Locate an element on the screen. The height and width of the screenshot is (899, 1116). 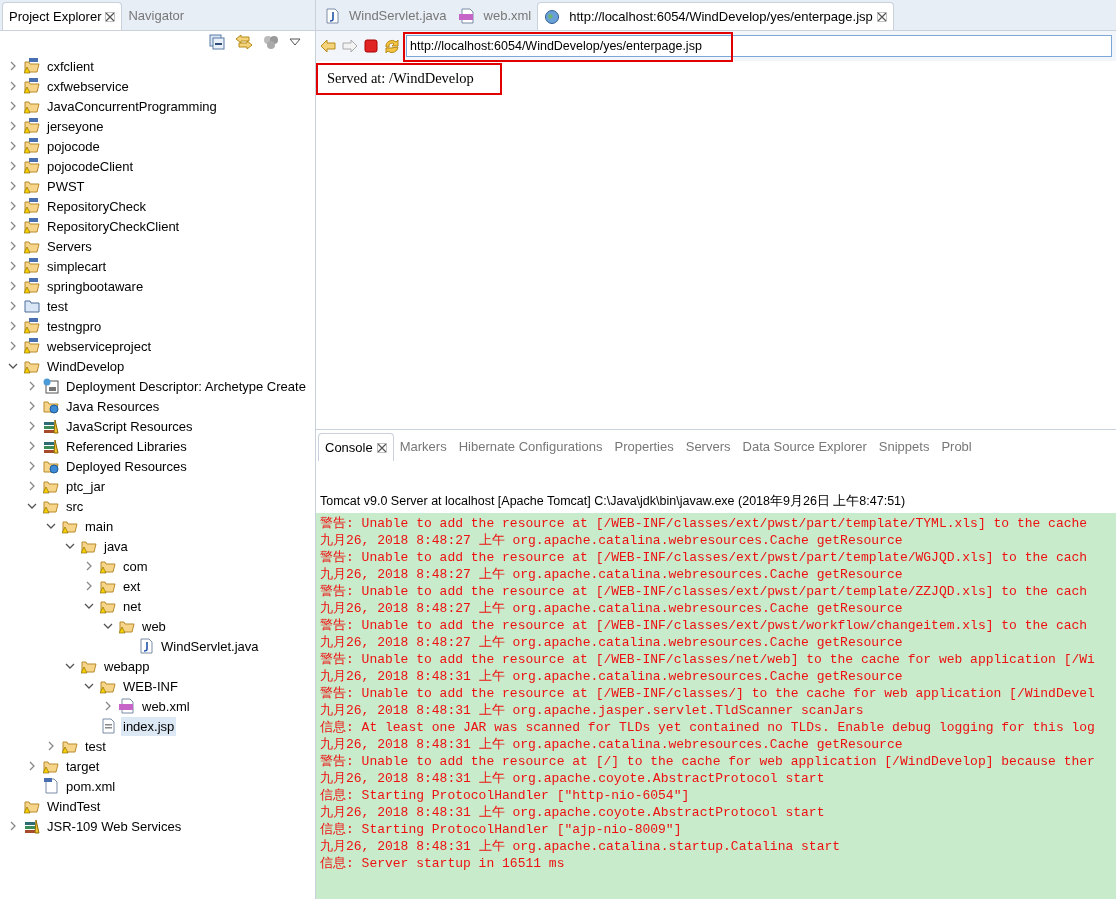
tree-item: com is located at coordinates (135, 566).